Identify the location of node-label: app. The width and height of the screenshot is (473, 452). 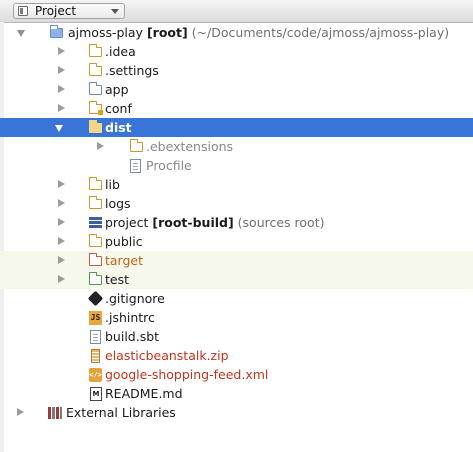
(117, 89).